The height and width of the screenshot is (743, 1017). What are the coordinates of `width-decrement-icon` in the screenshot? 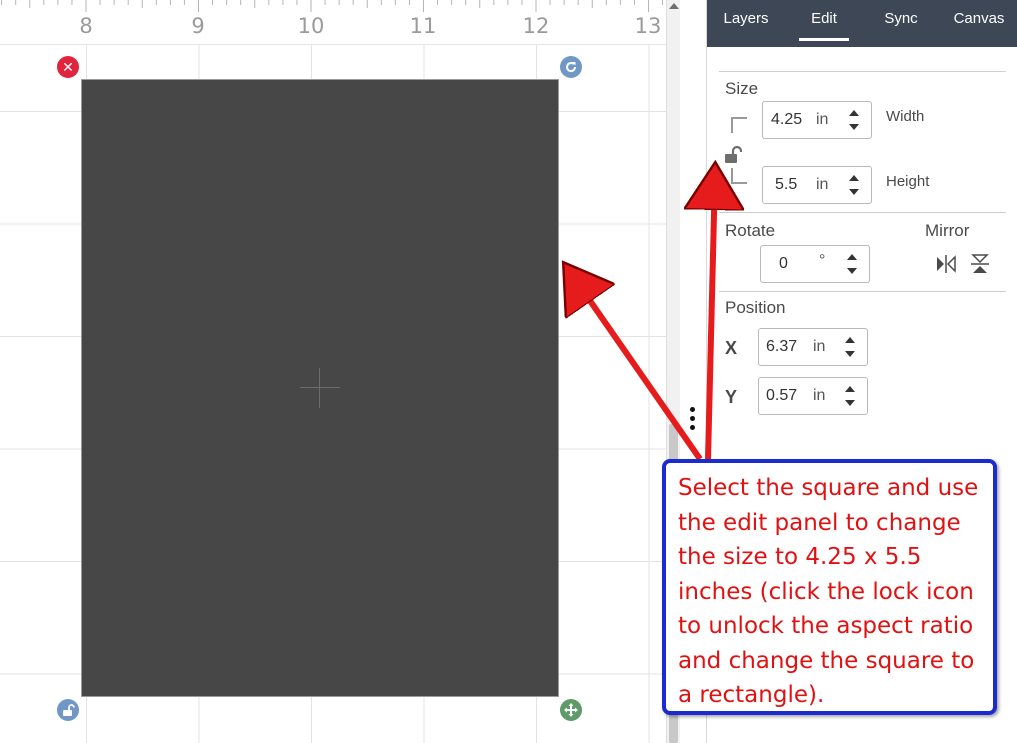 It's located at (854, 127).